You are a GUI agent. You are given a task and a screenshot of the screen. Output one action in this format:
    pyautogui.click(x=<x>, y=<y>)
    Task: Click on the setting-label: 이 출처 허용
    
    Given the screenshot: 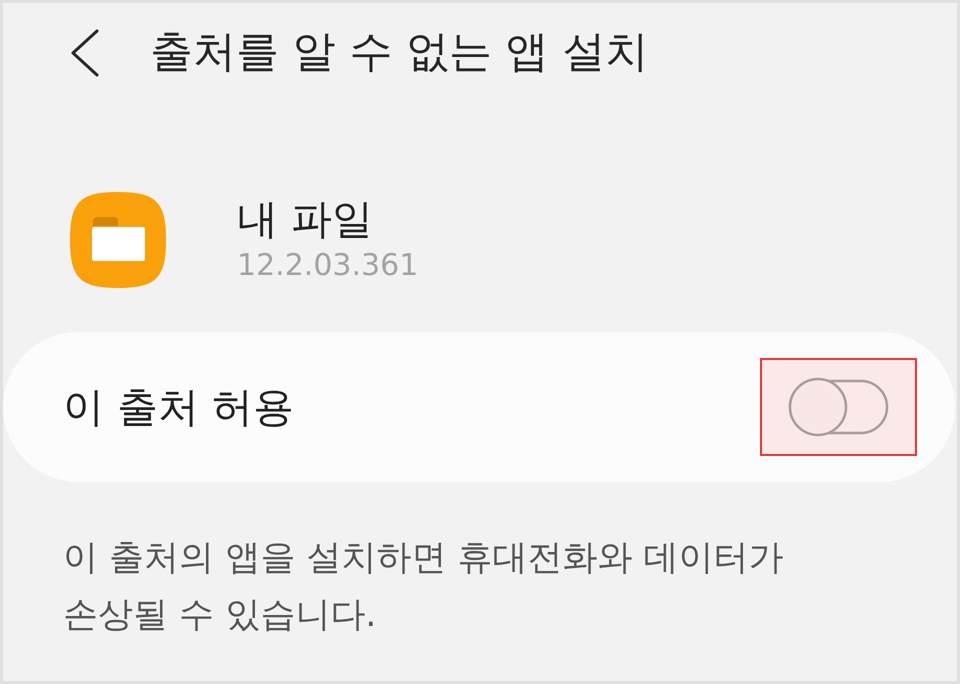 What is the action you would take?
    pyautogui.click(x=178, y=407)
    